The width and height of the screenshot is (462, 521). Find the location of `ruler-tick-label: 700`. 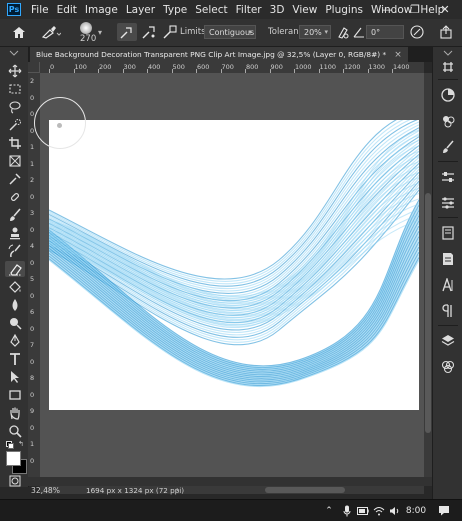

ruler-tick-label: 700 is located at coordinates (227, 67).